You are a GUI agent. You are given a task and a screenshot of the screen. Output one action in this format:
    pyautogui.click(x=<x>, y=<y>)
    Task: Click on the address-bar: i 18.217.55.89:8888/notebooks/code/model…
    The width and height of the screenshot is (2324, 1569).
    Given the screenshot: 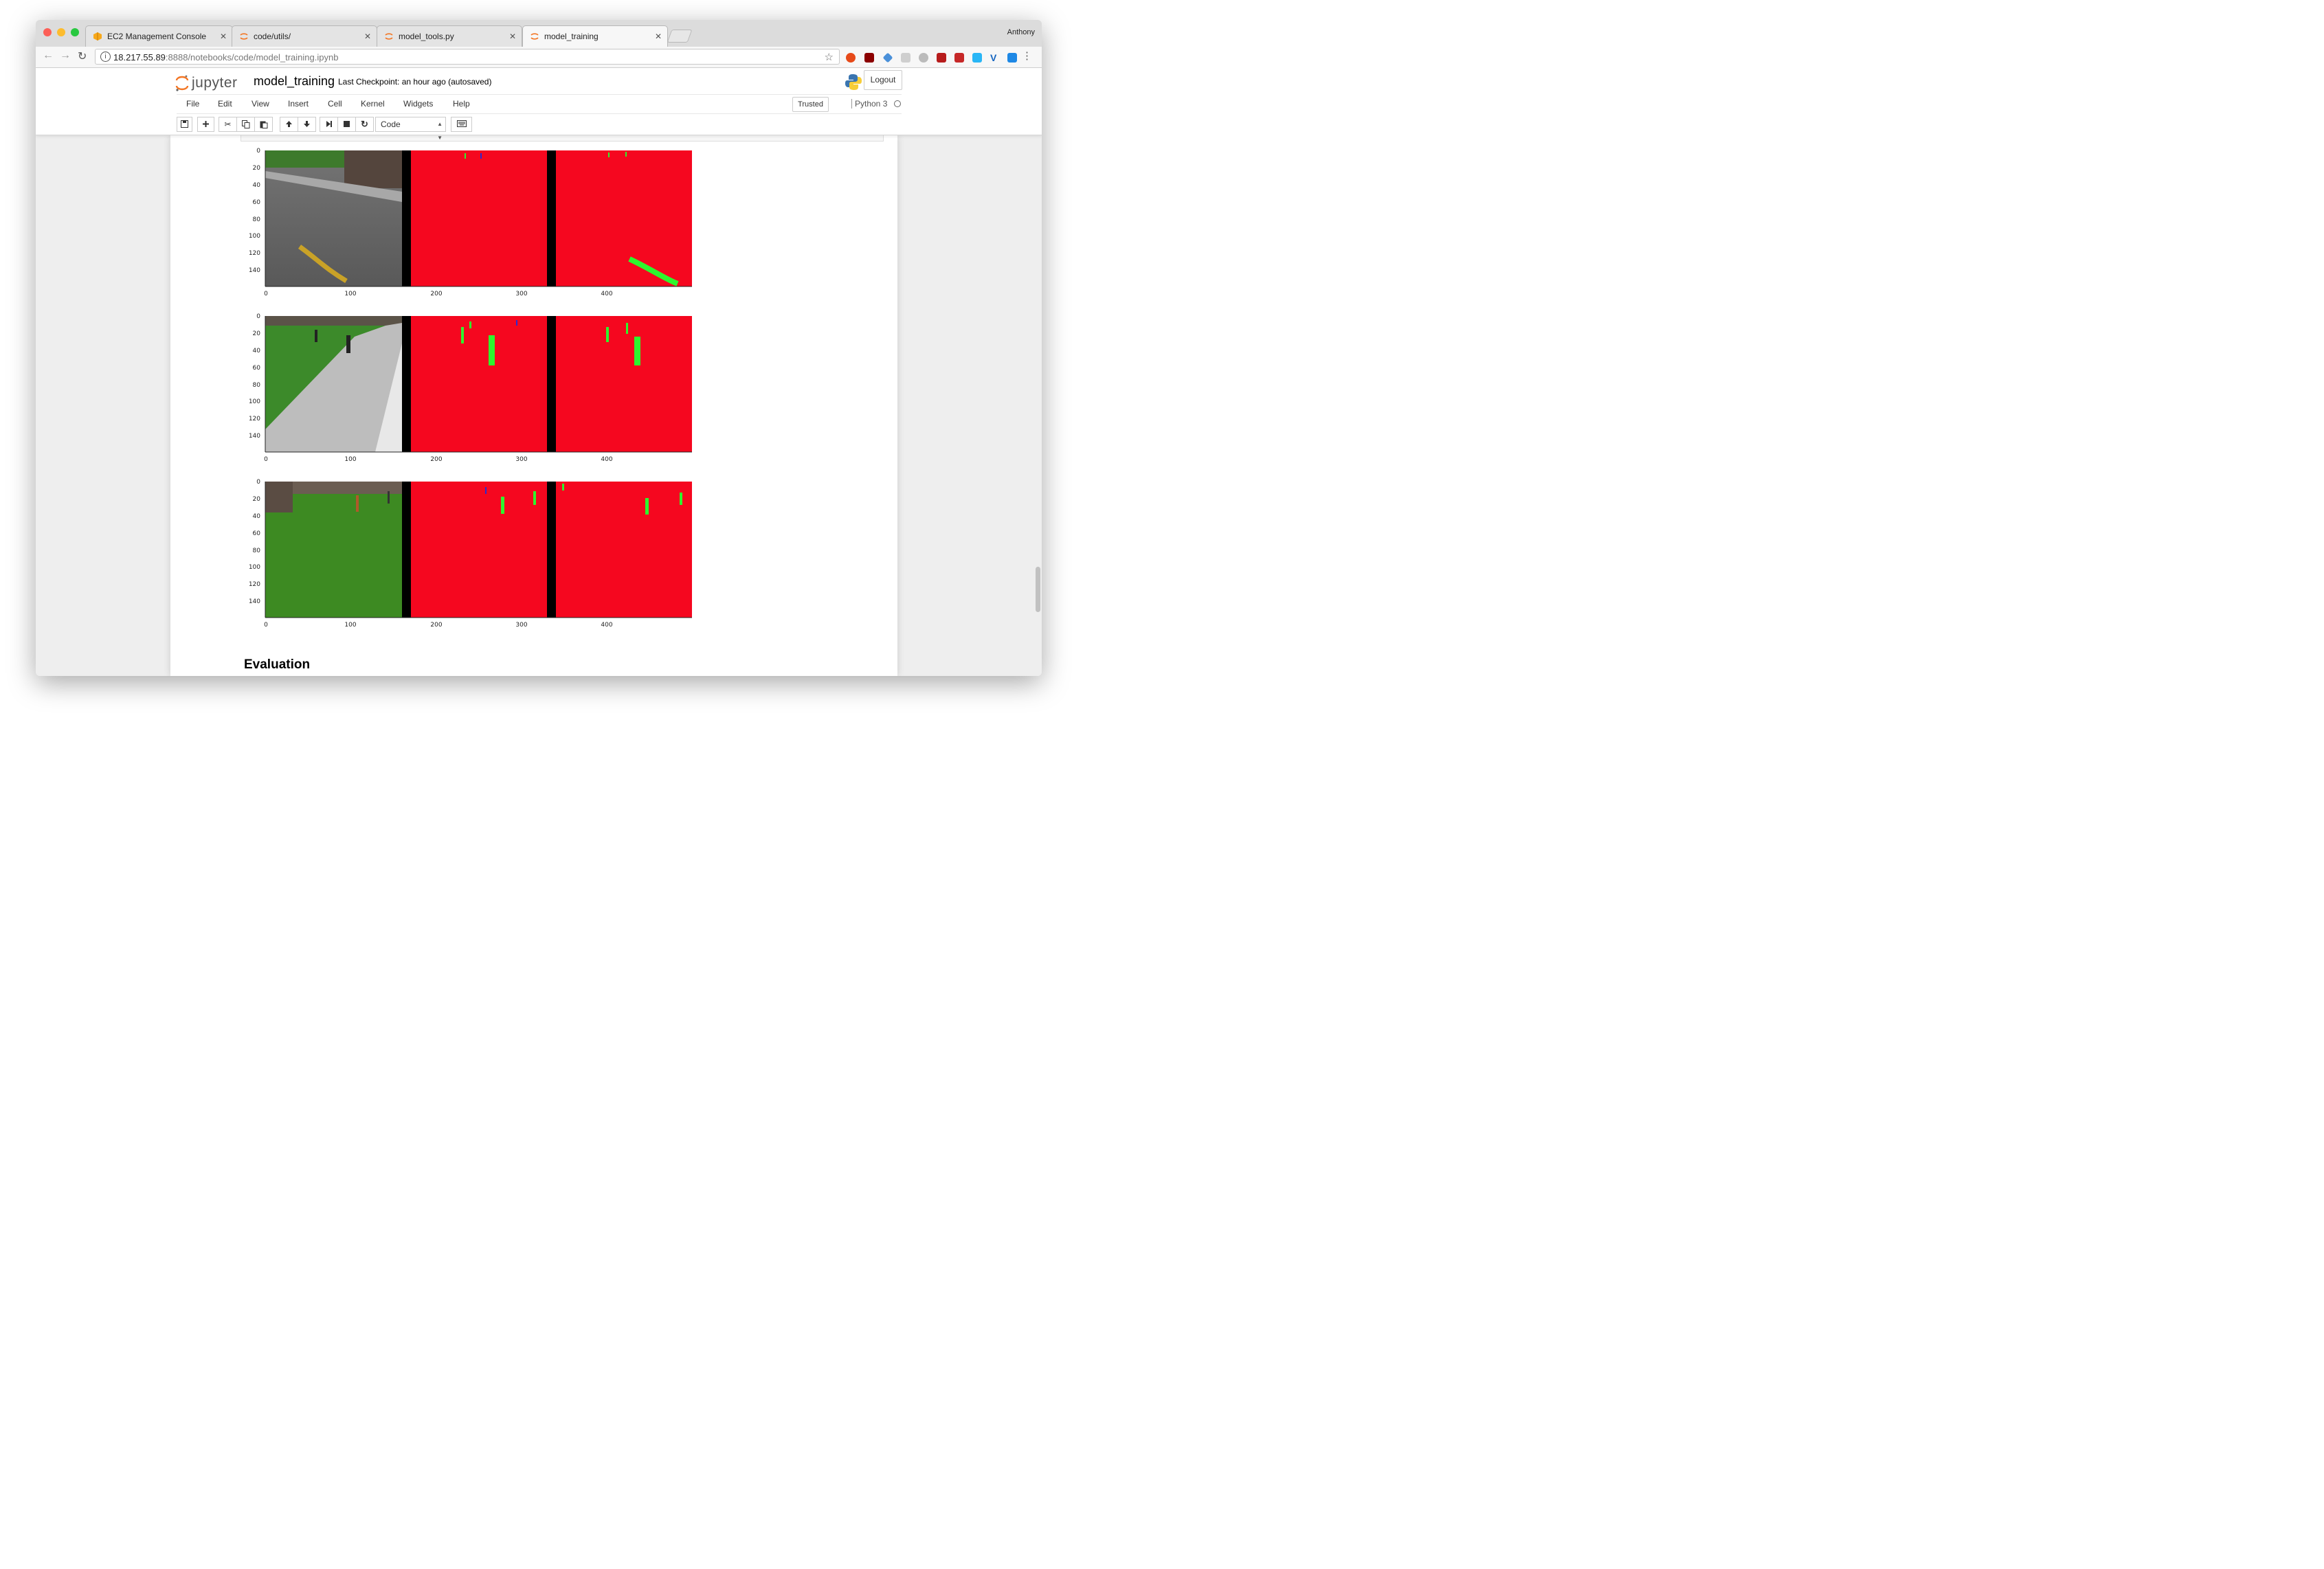 What is the action you would take?
    pyautogui.click(x=467, y=57)
    